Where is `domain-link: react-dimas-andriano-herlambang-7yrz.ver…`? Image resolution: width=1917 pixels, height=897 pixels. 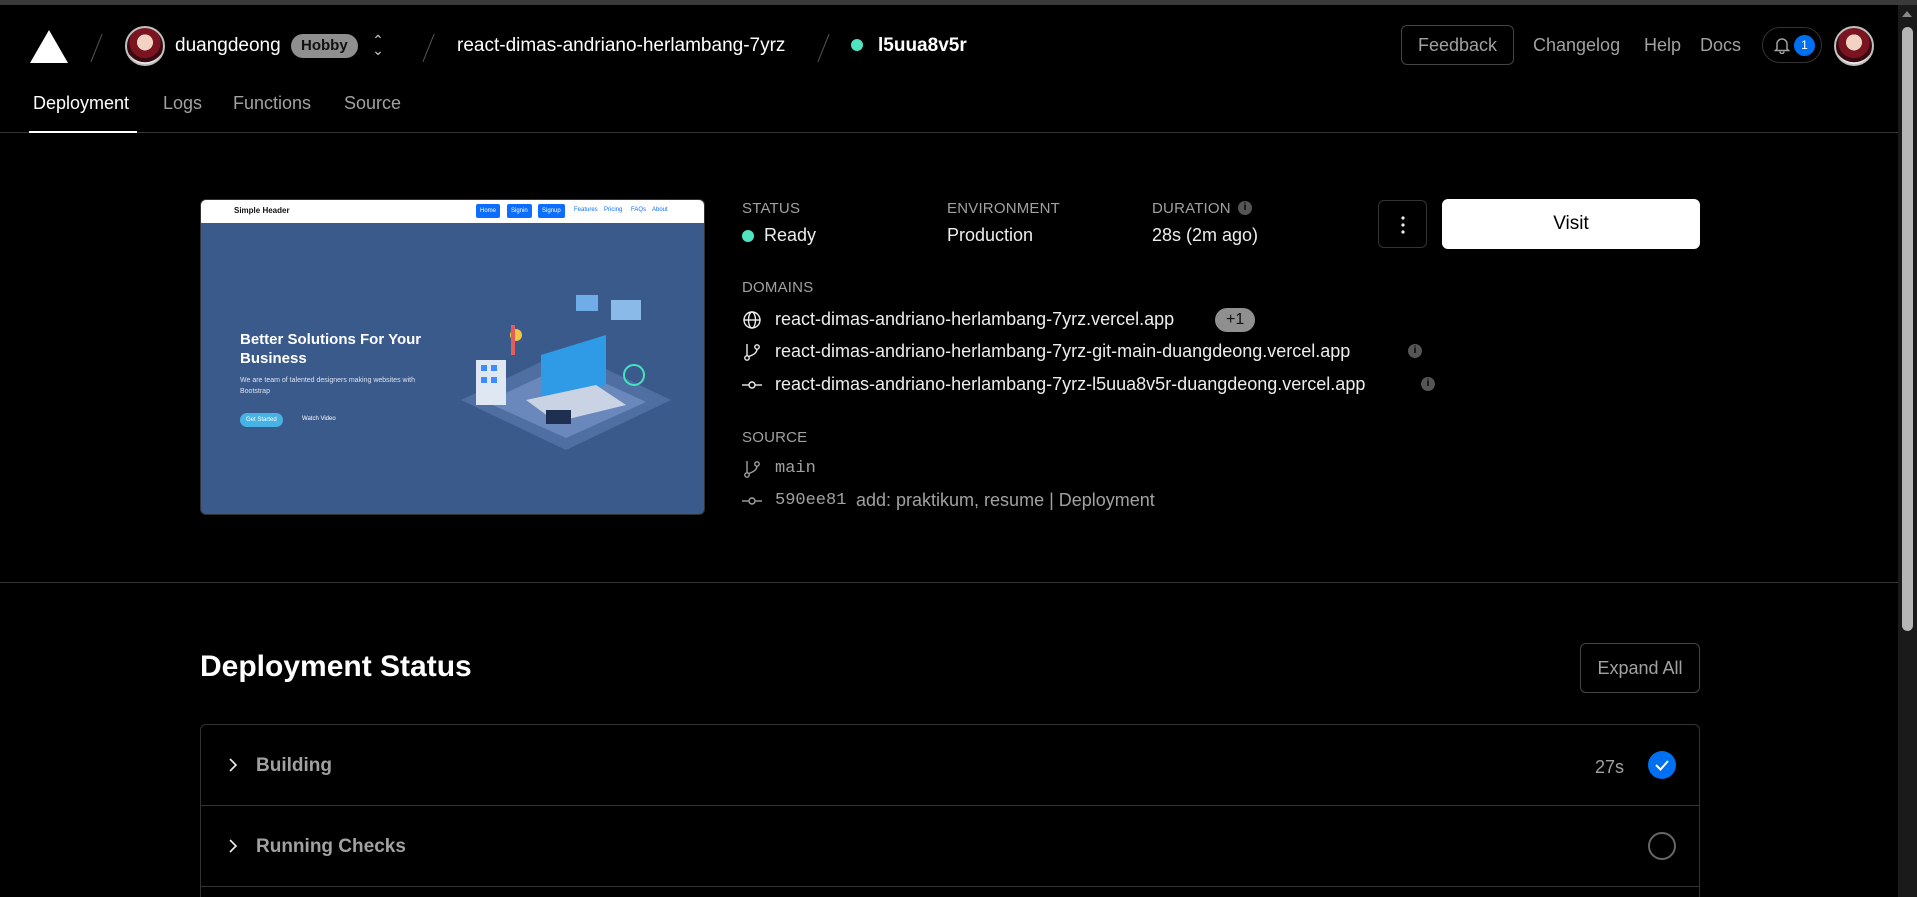 domain-link: react-dimas-andriano-herlambang-7yrz.ver… is located at coordinates (974, 319).